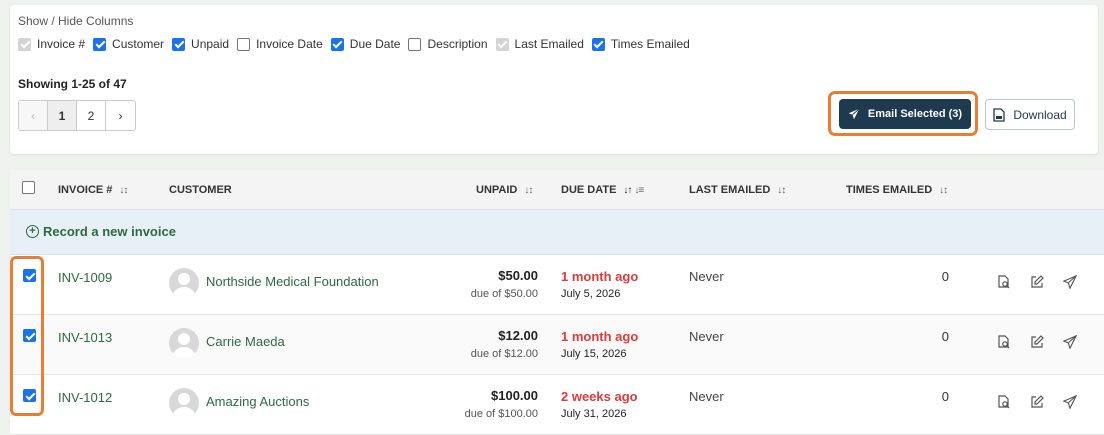  Describe the element at coordinates (557, 232) in the screenshot. I see `record-new-invoice-row: + Record a new invoice` at that location.